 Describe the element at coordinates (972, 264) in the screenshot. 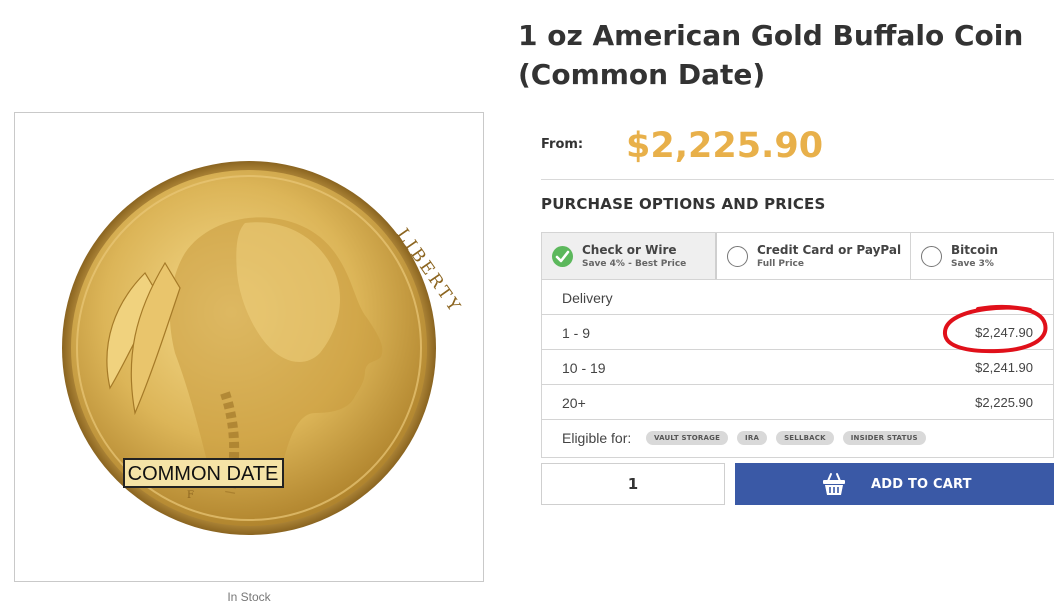

I see `payment-option-sub: Save 3%` at that location.